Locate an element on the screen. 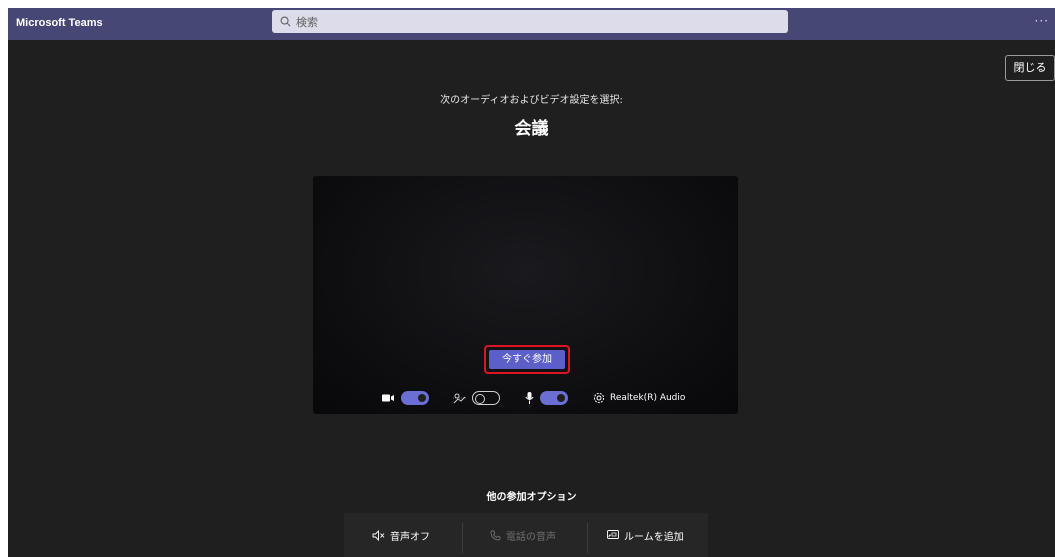 The height and width of the screenshot is (557, 1055). join-button-highlight: 今すぐ参加 is located at coordinates (527, 359).